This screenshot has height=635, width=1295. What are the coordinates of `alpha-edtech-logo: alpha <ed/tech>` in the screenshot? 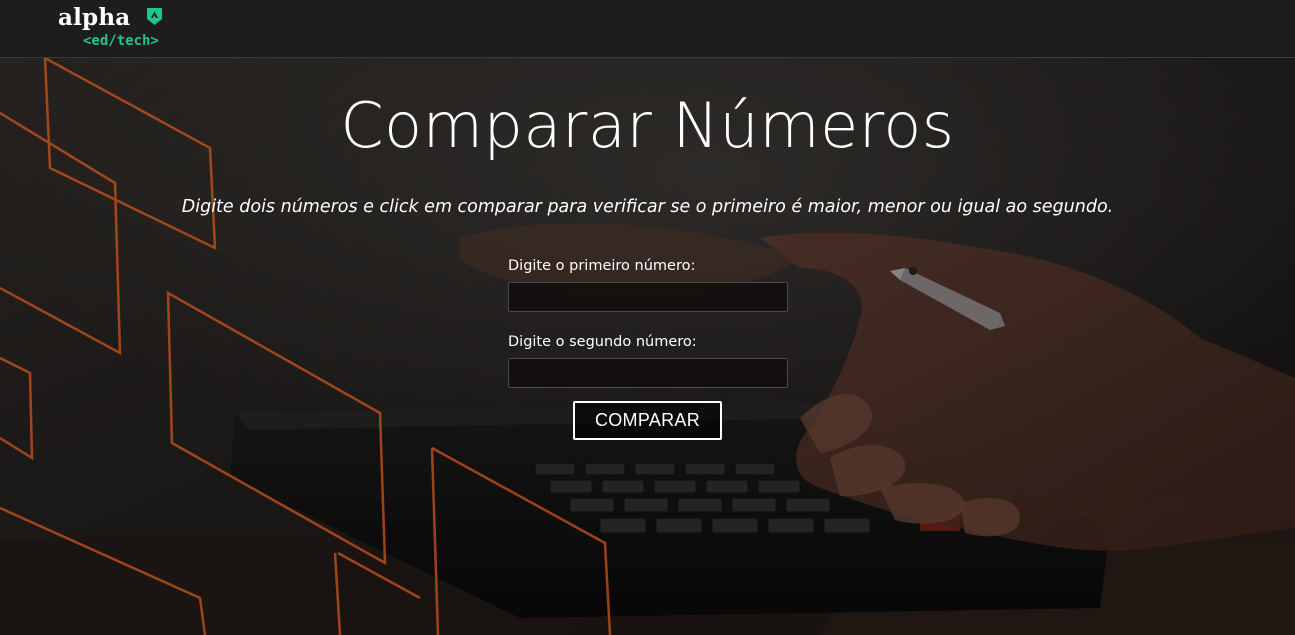 It's located at (114, 29).